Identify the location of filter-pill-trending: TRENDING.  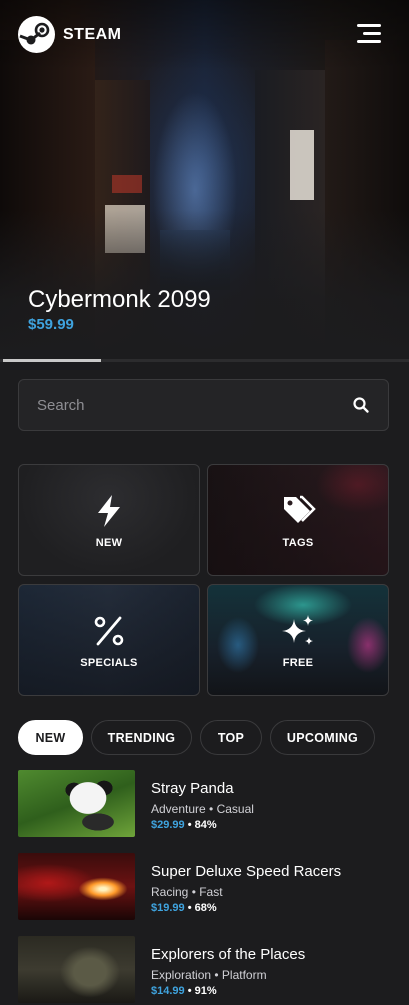
(141, 737).